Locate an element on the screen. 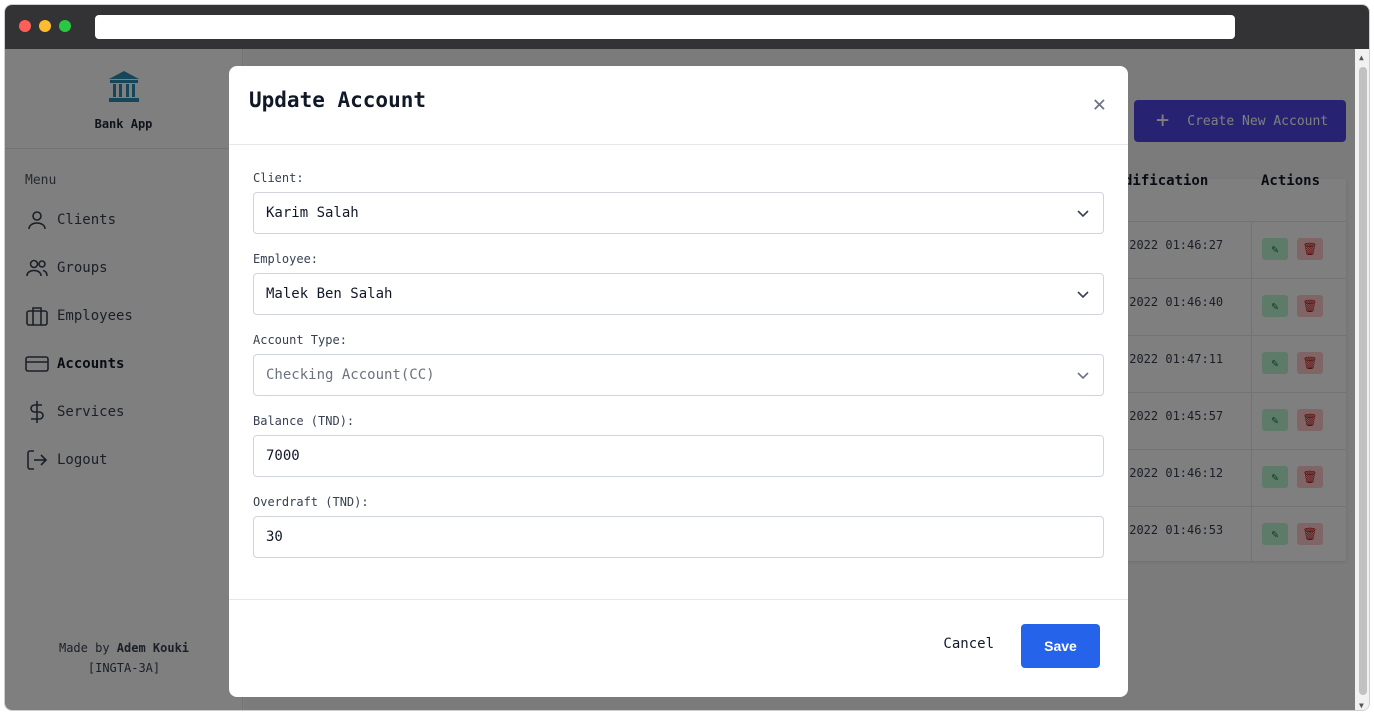 The height and width of the screenshot is (715, 1374). client-select: Karim Salah is located at coordinates (678, 213).